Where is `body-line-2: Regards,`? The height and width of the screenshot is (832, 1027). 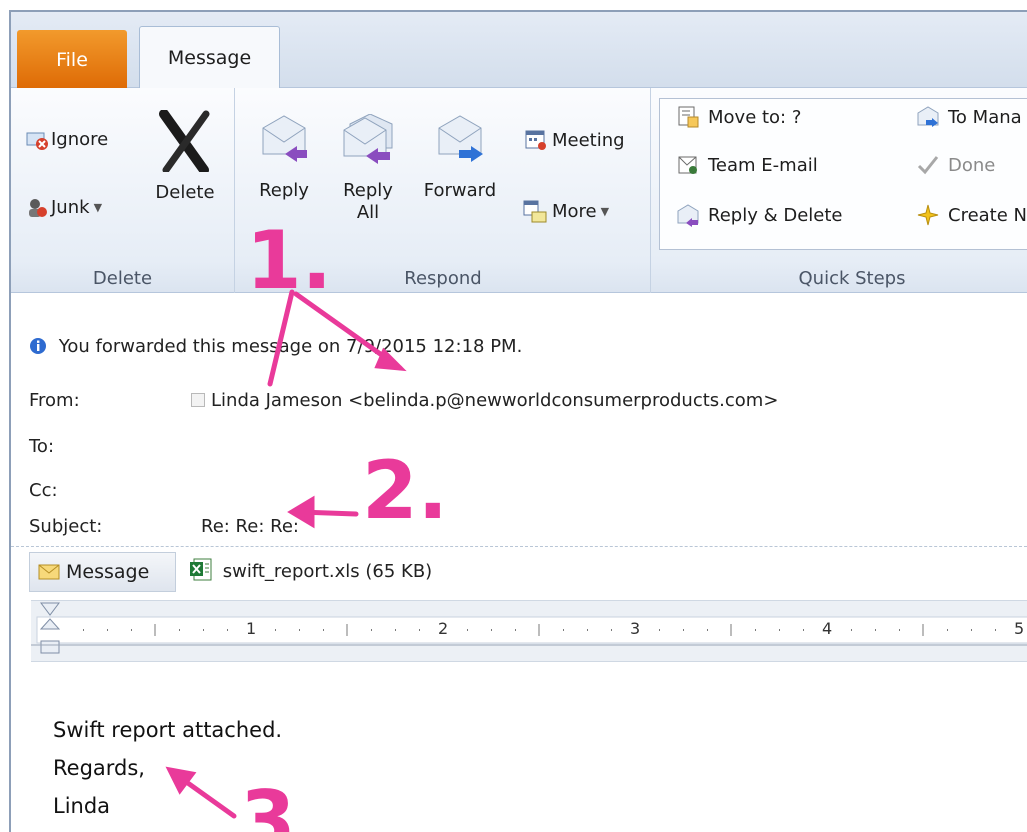
body-line-2: Regards, is located at coordinates (99, 768).